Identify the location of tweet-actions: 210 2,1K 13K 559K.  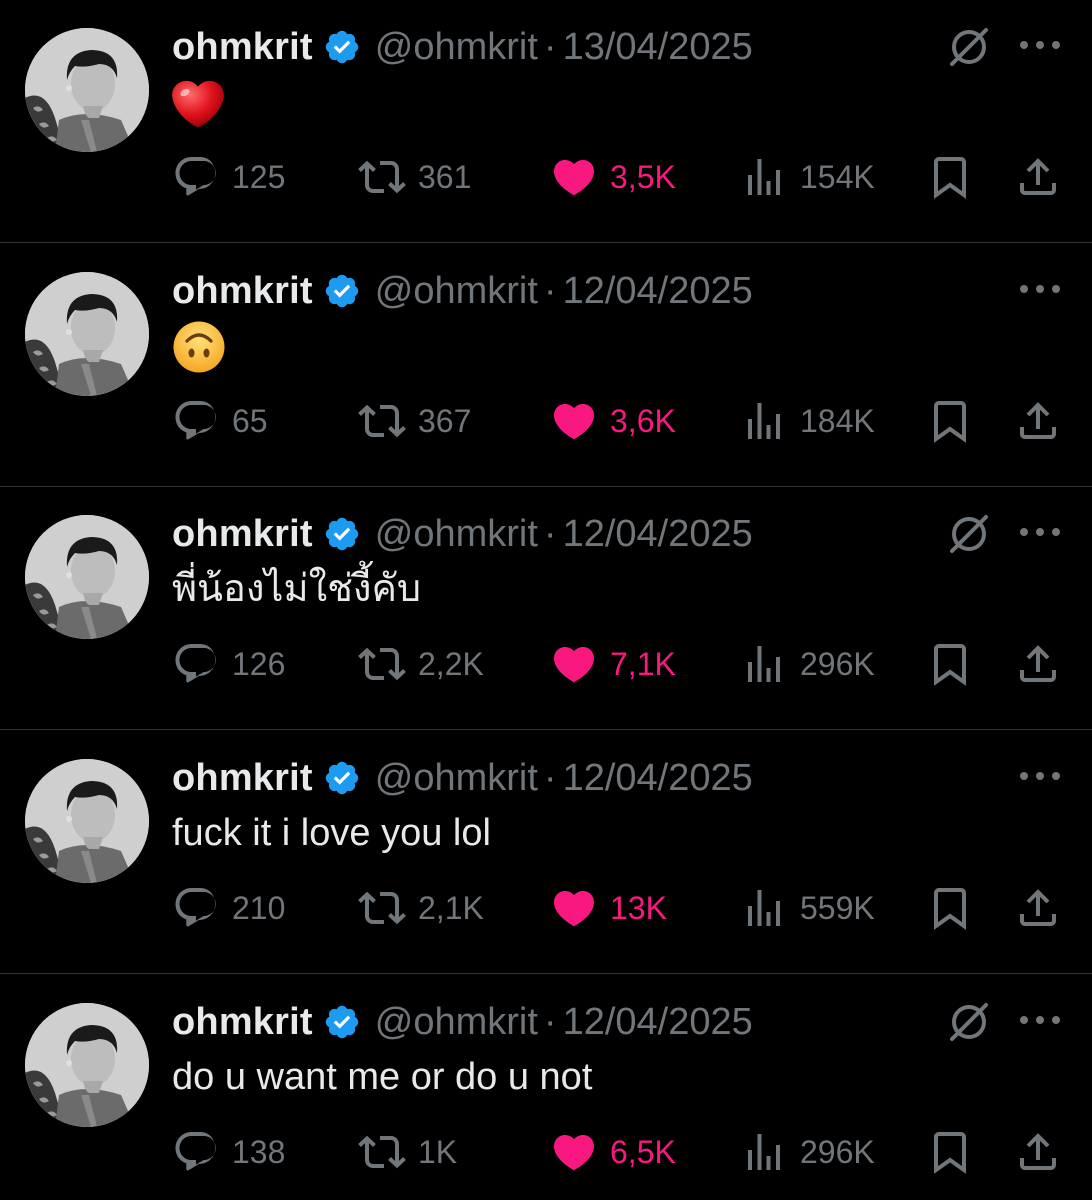
(622, 908).